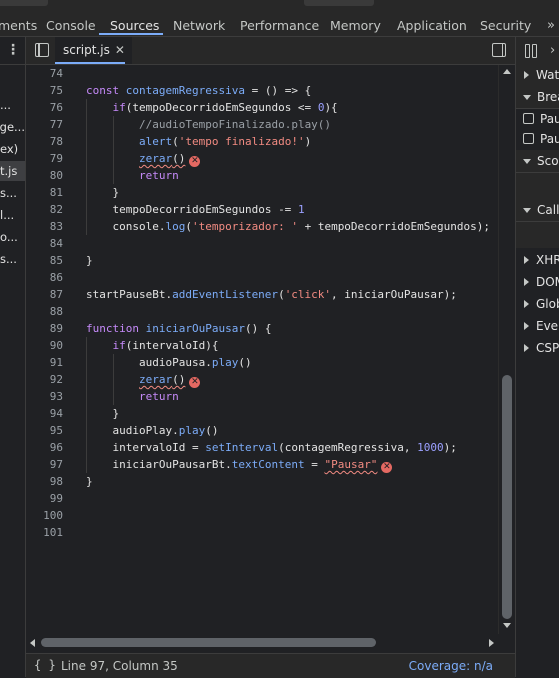  Describe the element at coordinates (537, 210) in the screenshot. I see `section-call-stack: Call` at that location.